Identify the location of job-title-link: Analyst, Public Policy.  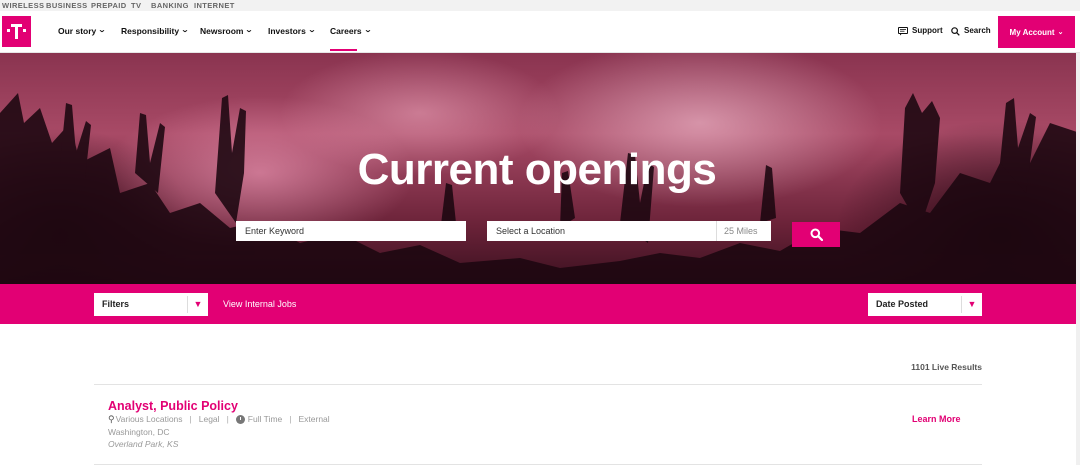
(173, 406).